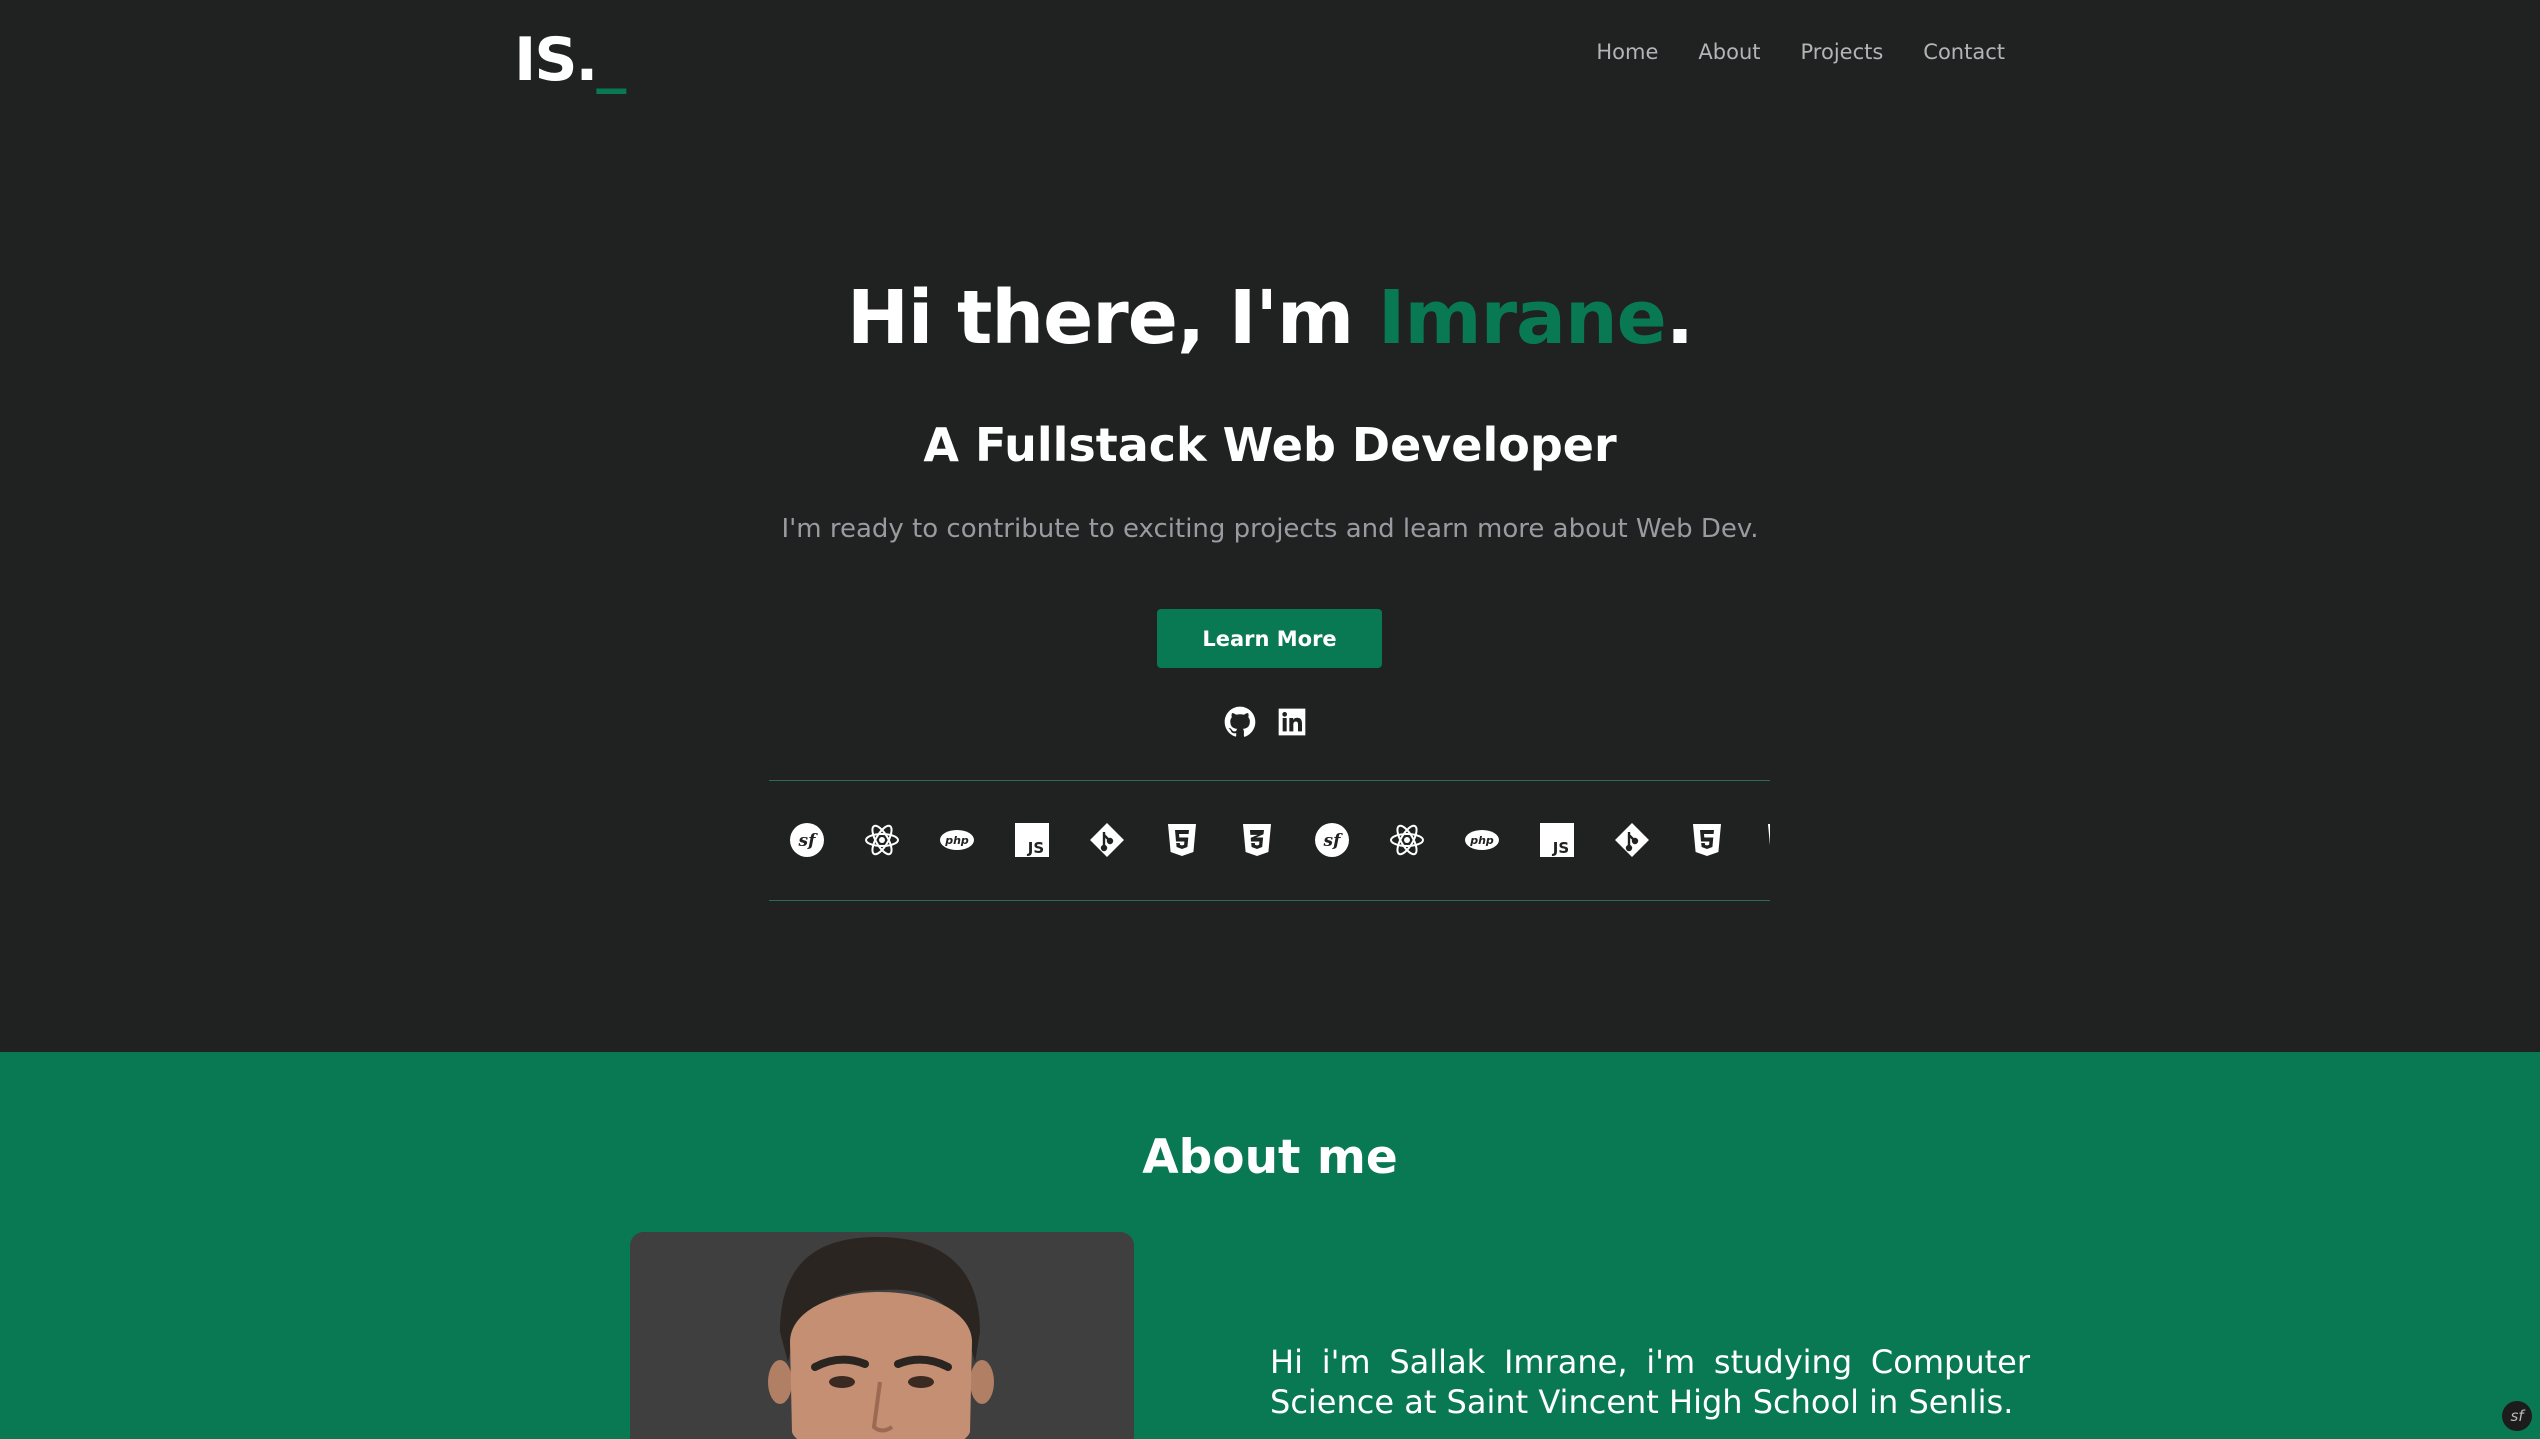  I want to click on portrait-image, so click(882, 1335).